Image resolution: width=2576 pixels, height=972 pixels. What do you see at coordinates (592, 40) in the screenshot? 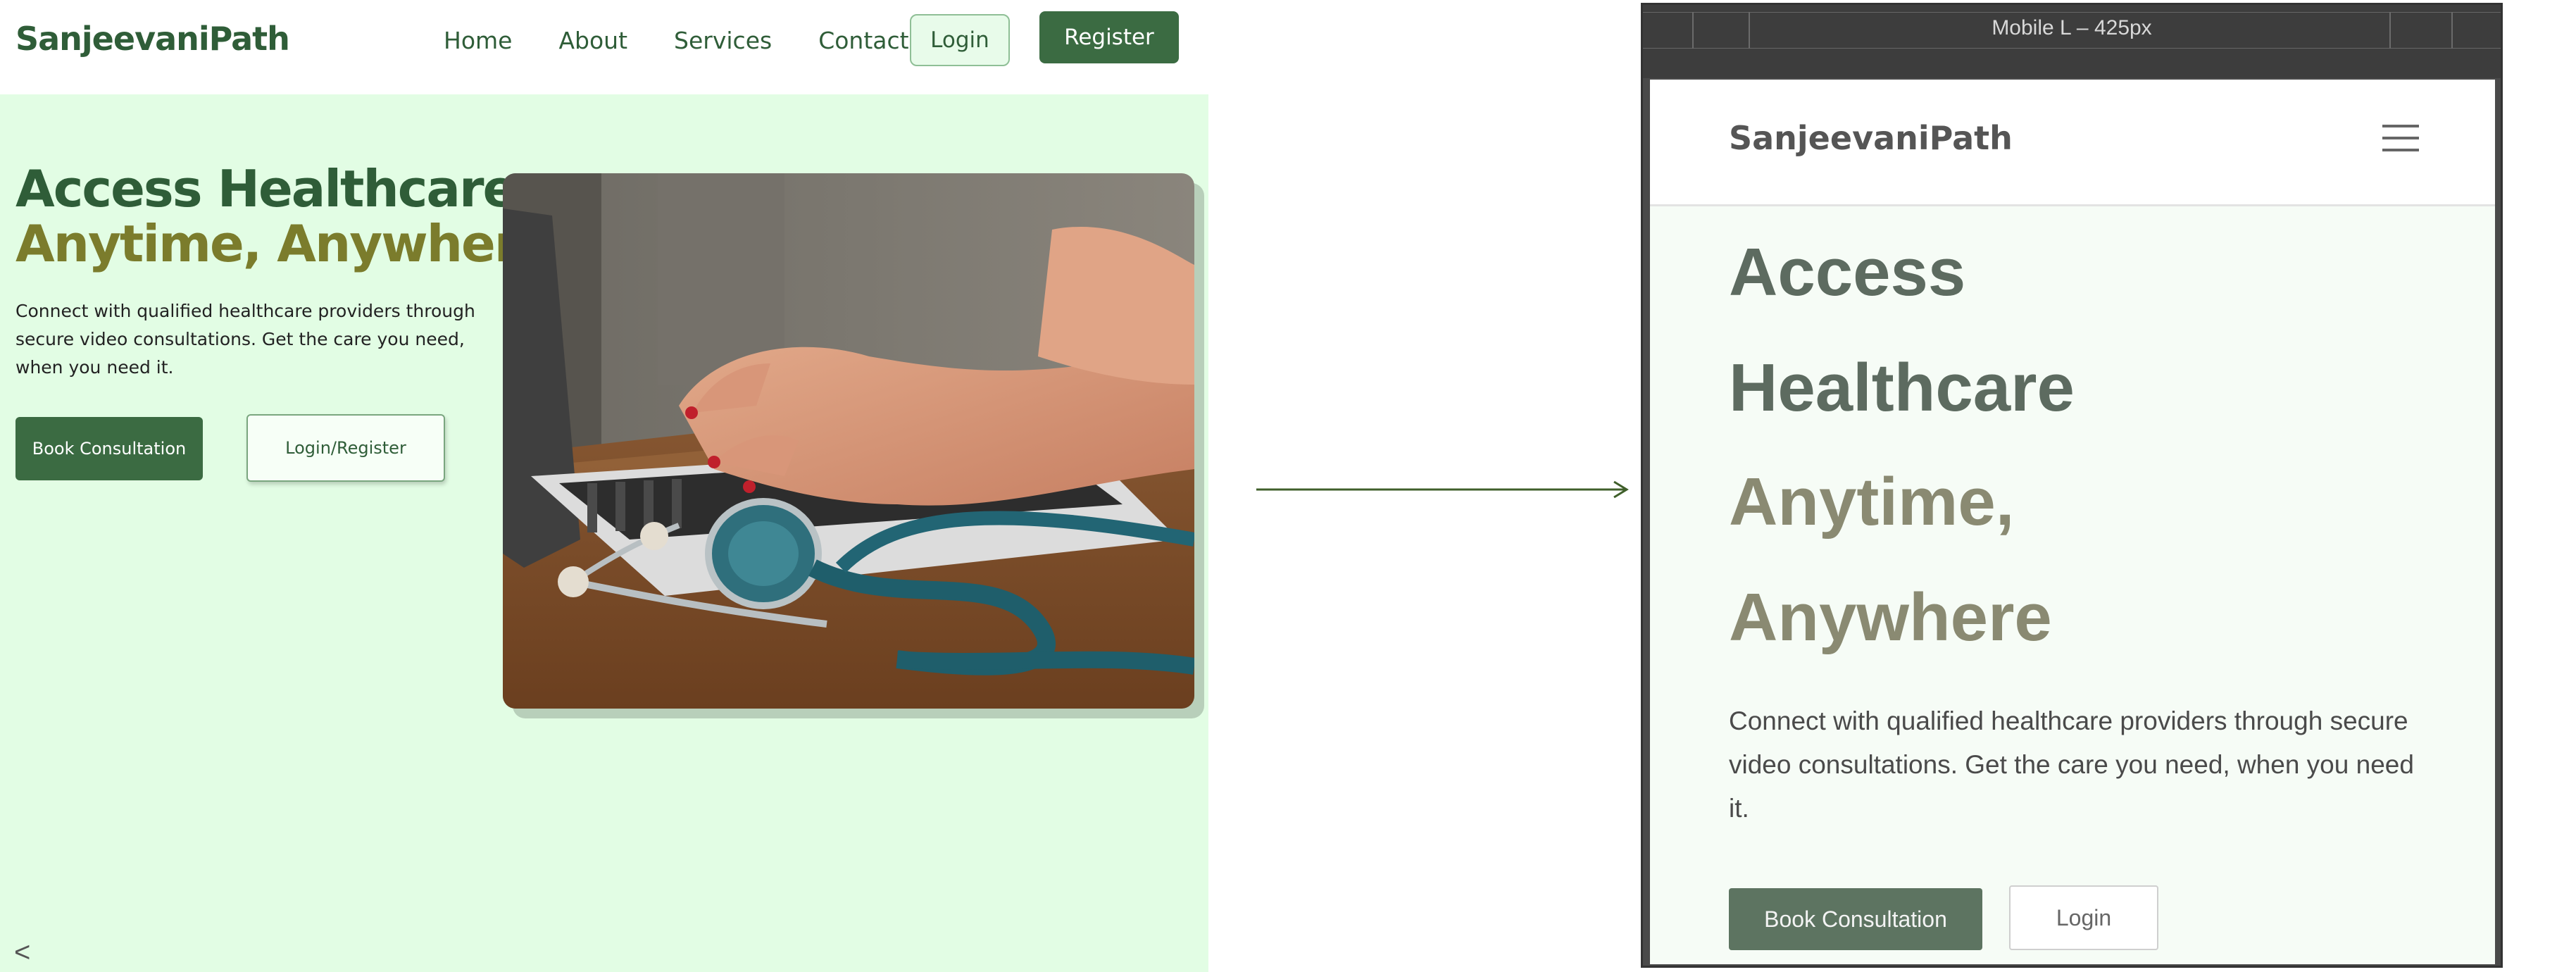
I see `nav-about-link: About` at bounding box center [592, 40].